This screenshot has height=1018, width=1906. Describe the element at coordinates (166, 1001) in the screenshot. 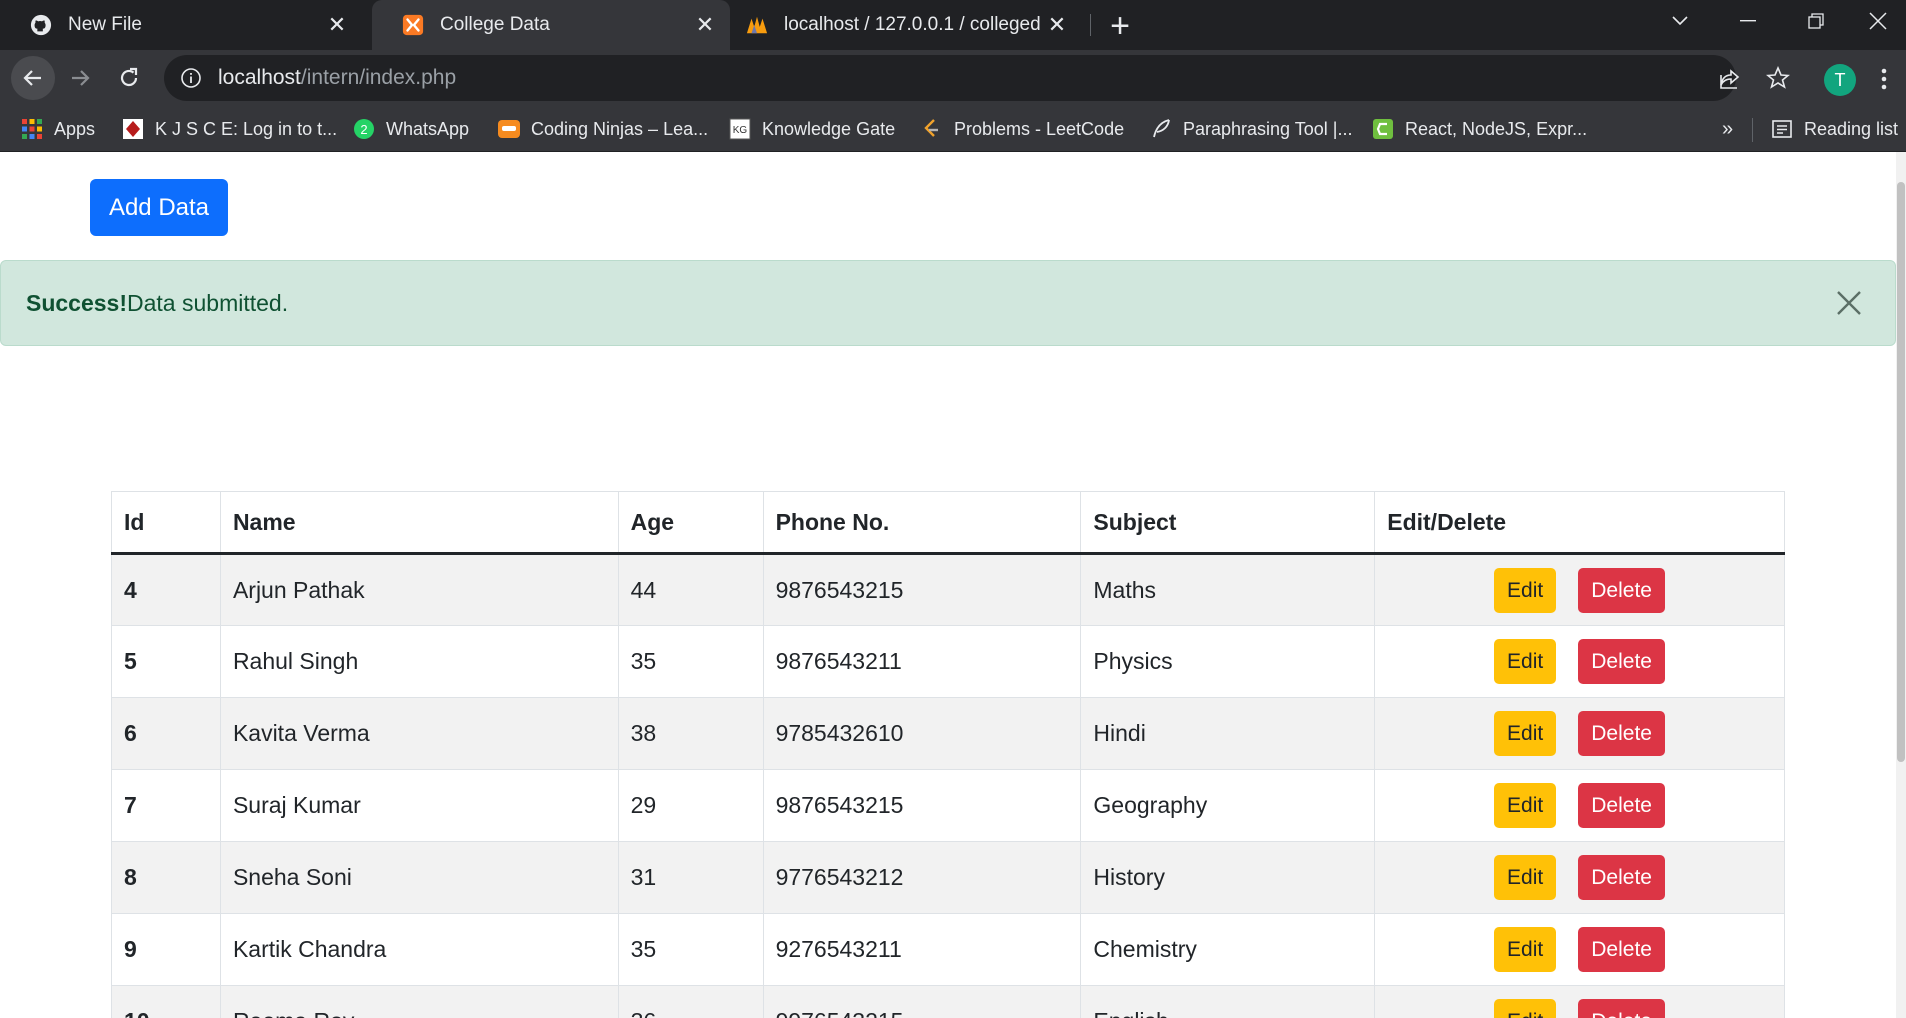

I see `cell-id: 10` at that location.